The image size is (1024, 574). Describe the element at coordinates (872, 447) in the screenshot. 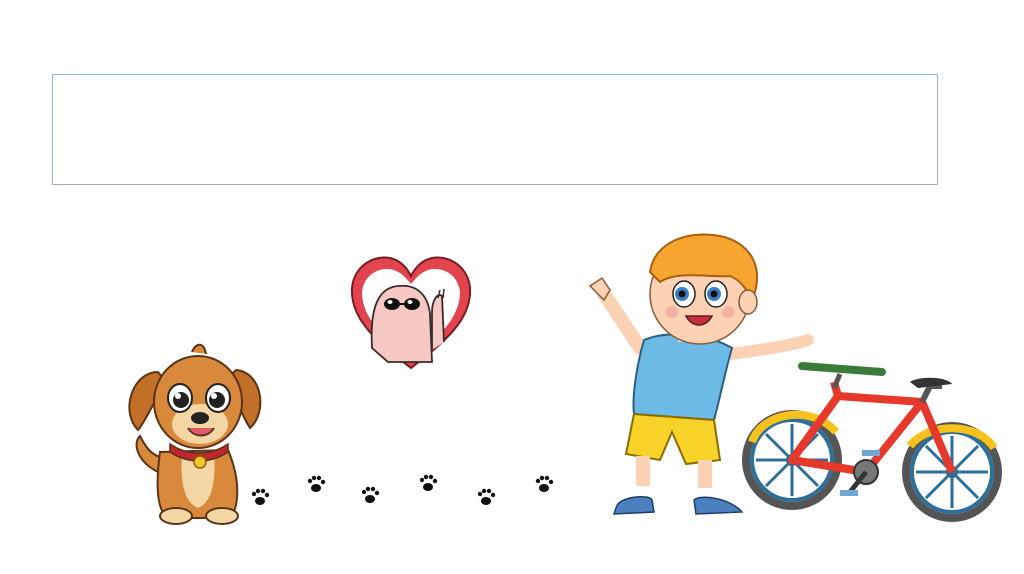

I see `bicycle-illustration` at that location.